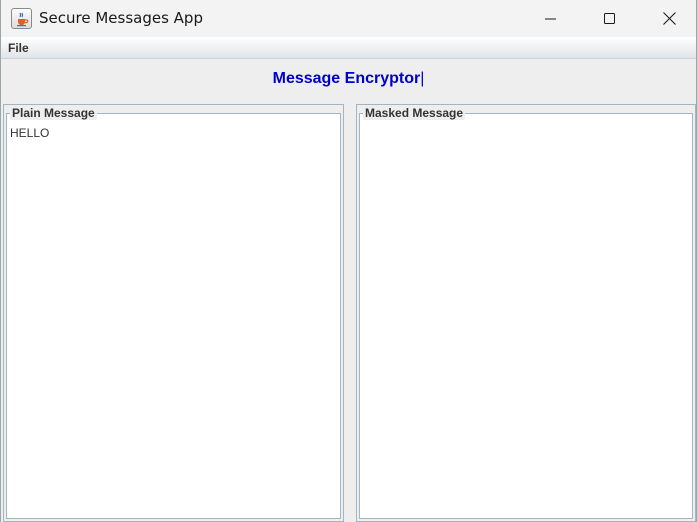 This screenshot has width=697, height=522. I want to click on menu-file: File, so click(18, 48).